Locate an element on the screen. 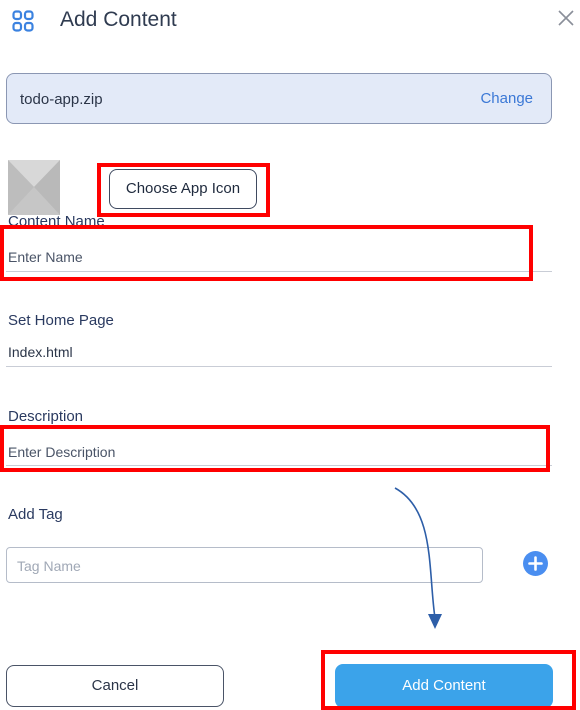  cancel-button: Cancel is located at coordinates (115, 686).